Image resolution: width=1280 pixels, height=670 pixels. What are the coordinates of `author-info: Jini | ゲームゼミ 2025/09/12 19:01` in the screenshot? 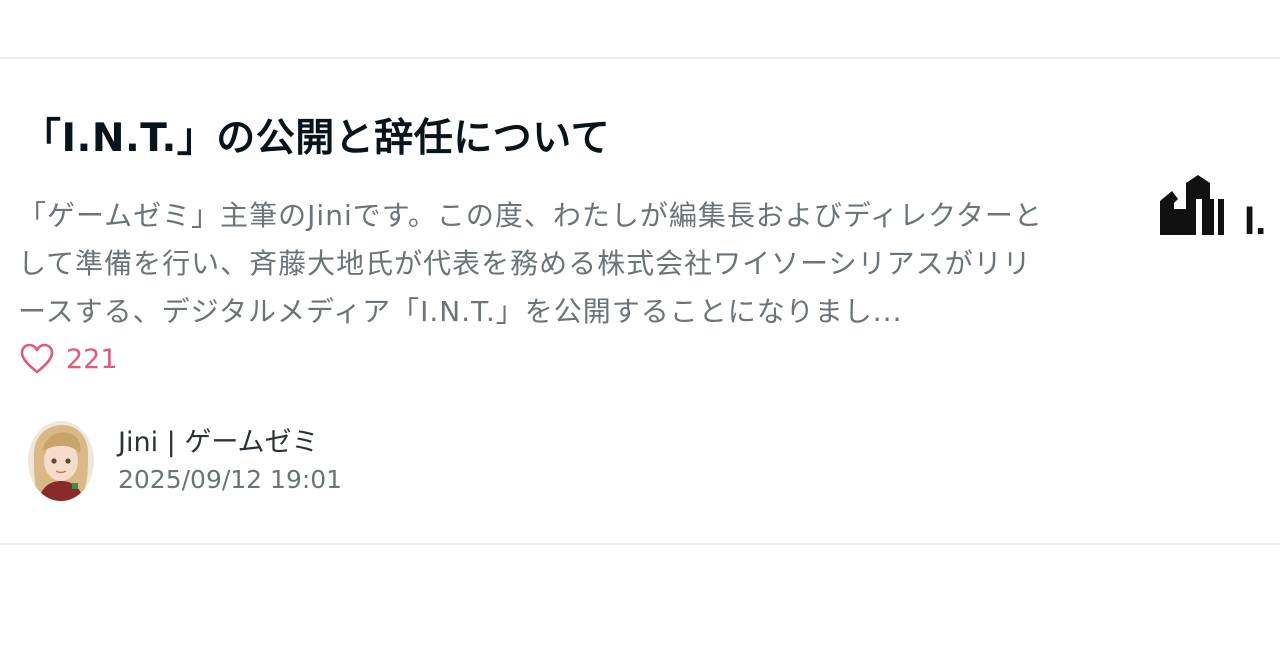 It's located at (185, 461).